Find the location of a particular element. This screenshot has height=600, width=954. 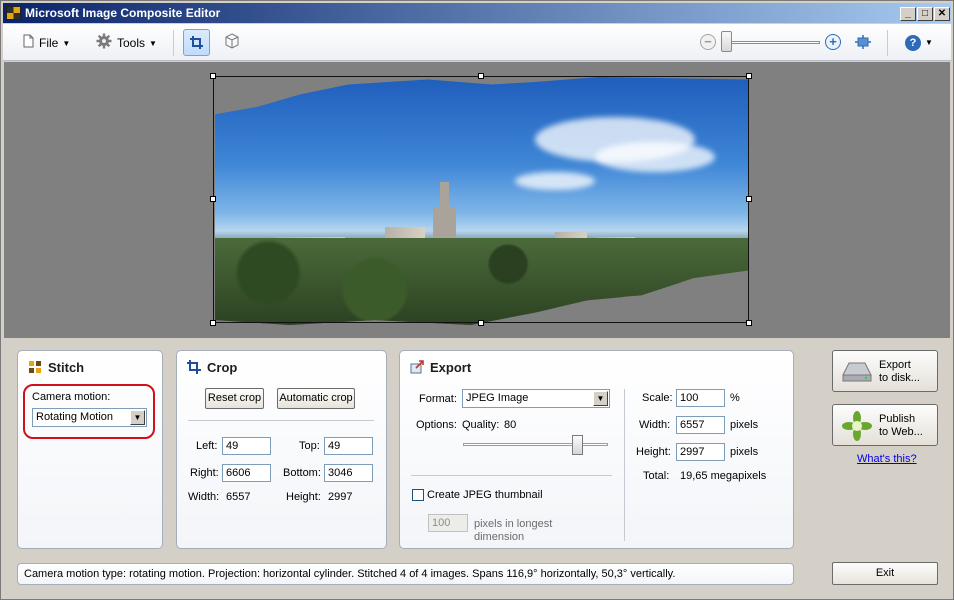

jpeg-thumbnail-checkbox is located at coordinates (418, 495).